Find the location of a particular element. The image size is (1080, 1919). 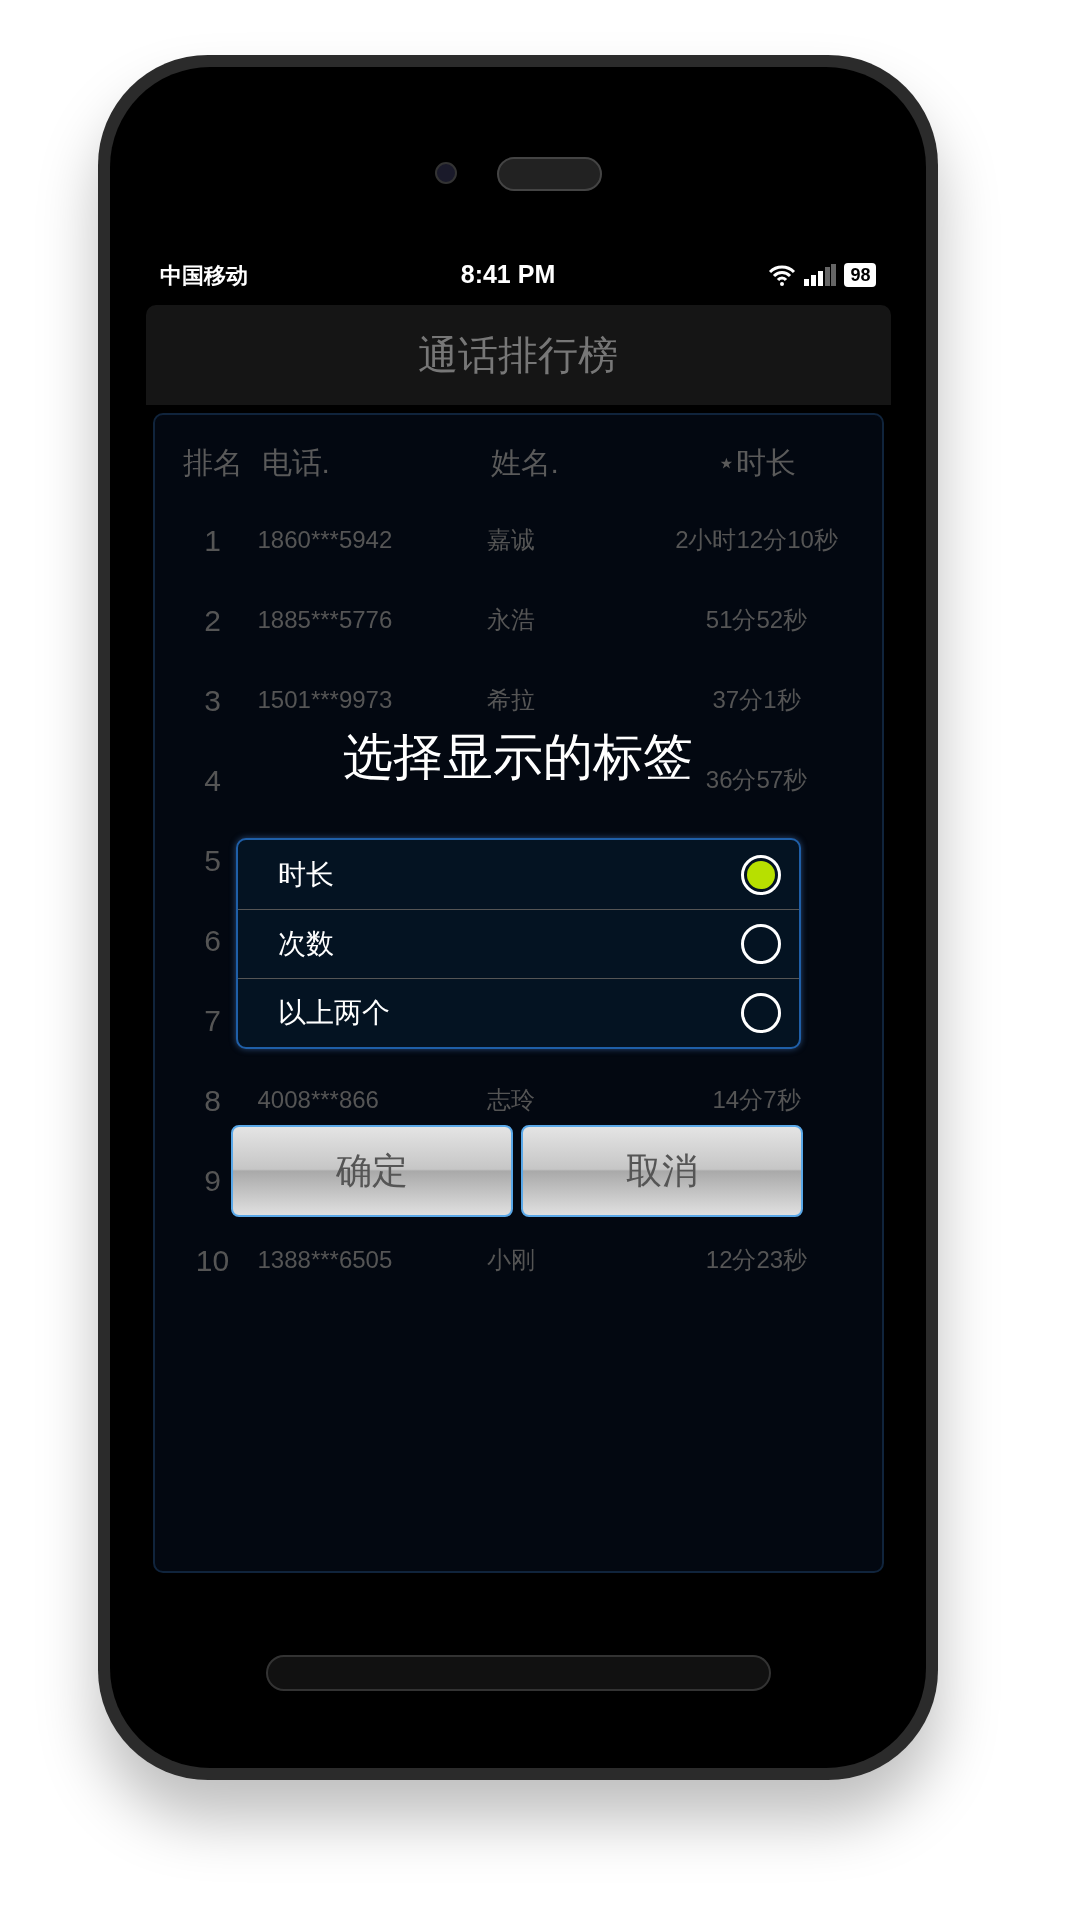

wifi-icon is located at coordinates (782, 275).